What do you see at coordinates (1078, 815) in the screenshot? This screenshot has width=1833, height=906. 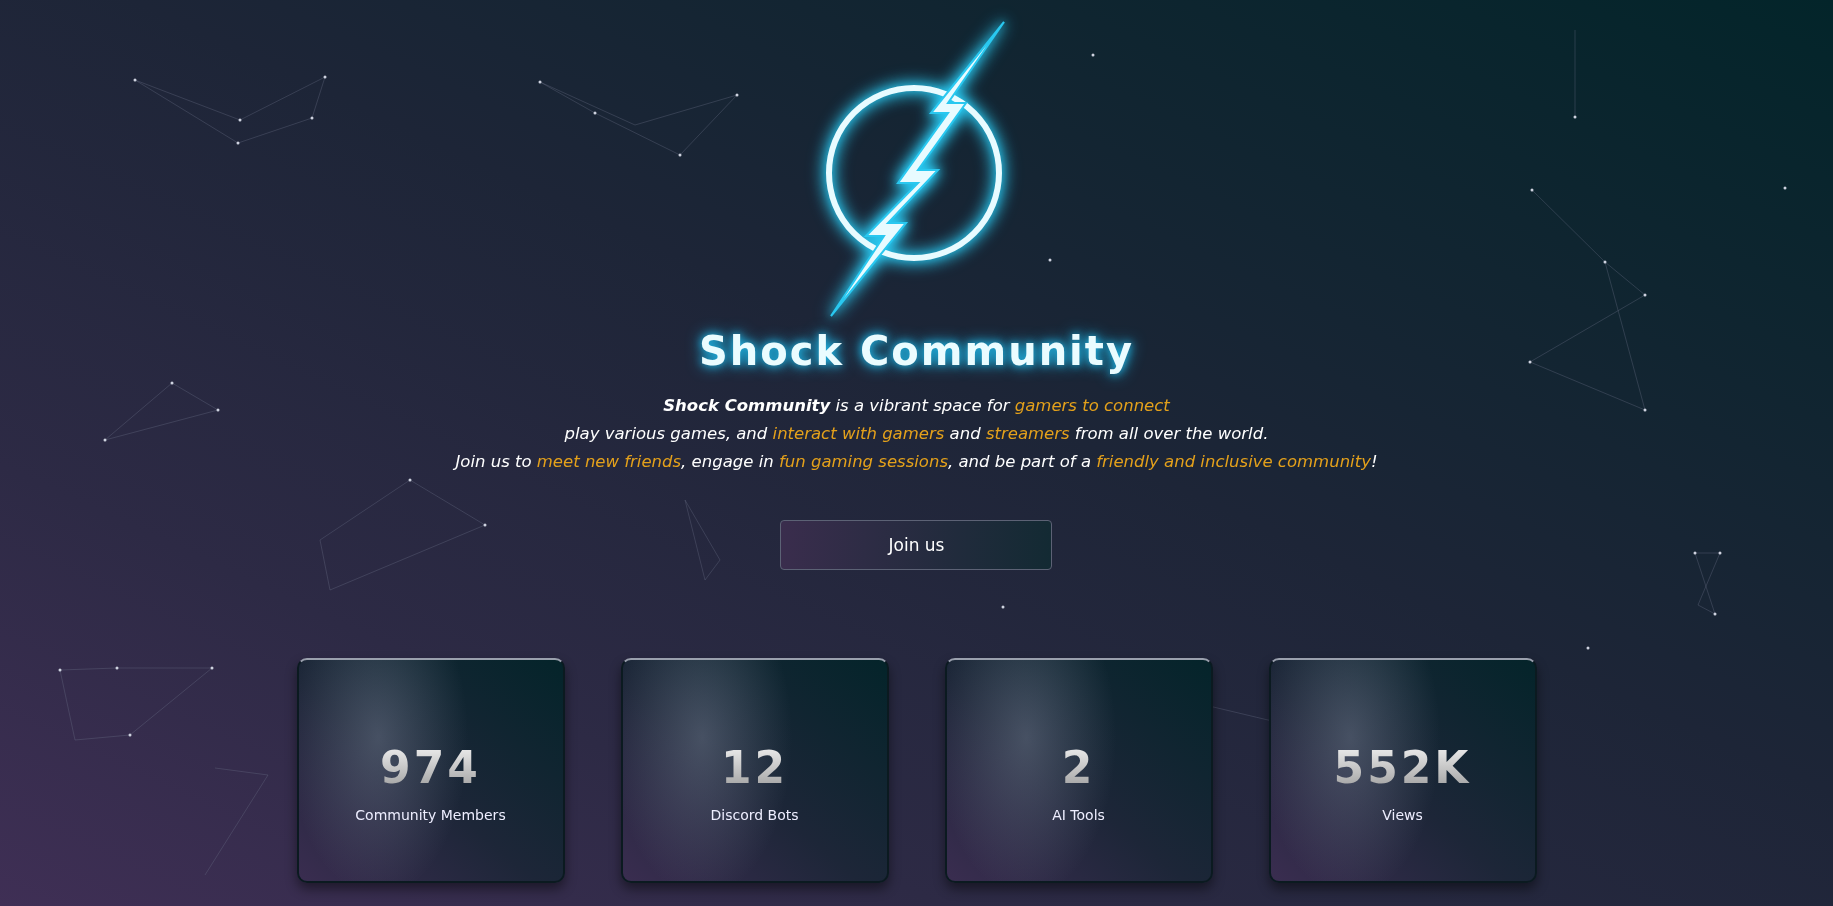 I see `stat-label: AI Tools` at bounding box center [1078, 815].